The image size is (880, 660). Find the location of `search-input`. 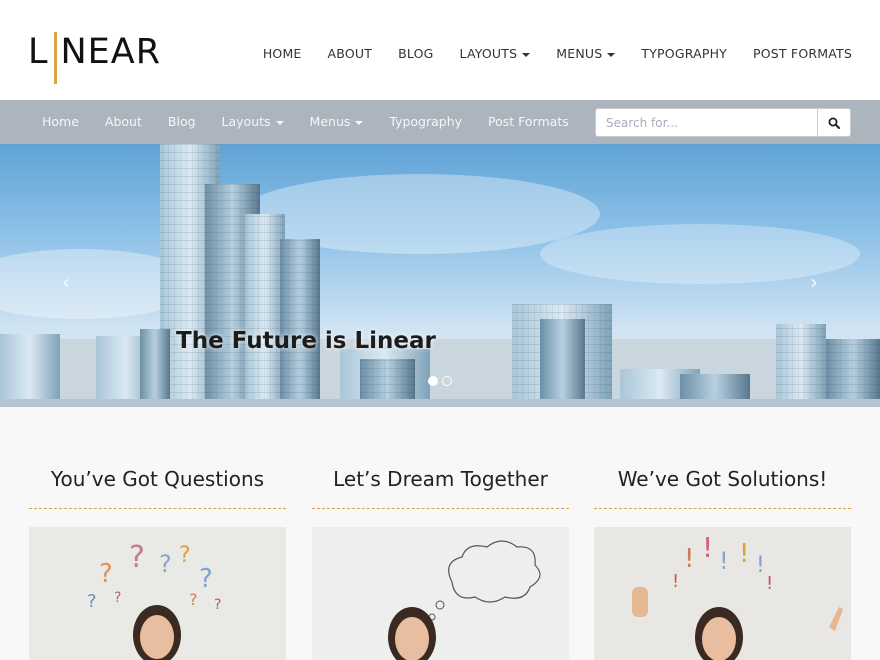

search-input is located at coordinates (706, 122).